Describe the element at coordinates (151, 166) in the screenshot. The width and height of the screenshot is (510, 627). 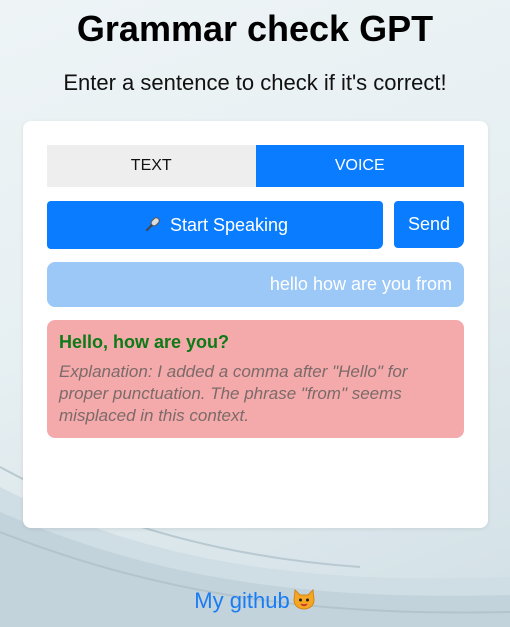
I see `tab-text: TEXT` at that location.